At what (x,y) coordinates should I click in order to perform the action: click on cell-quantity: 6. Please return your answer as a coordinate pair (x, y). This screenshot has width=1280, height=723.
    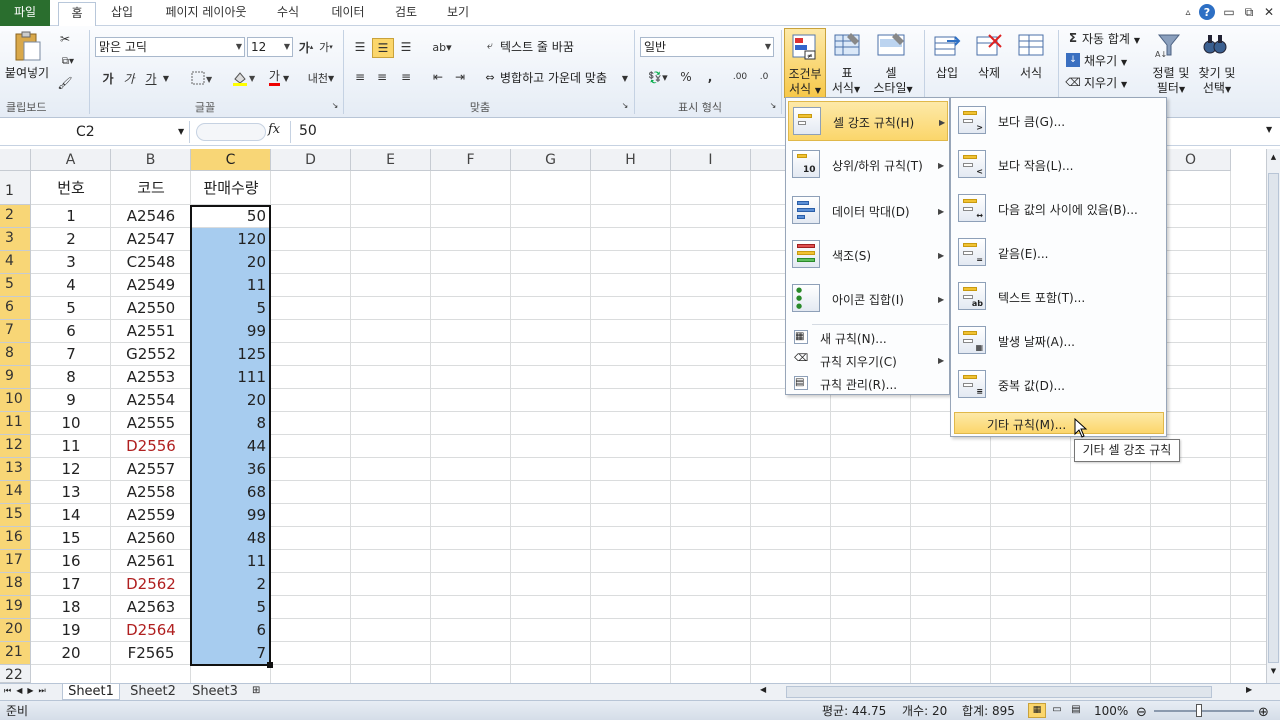
    Looking at the image, I should click on (230, 630).